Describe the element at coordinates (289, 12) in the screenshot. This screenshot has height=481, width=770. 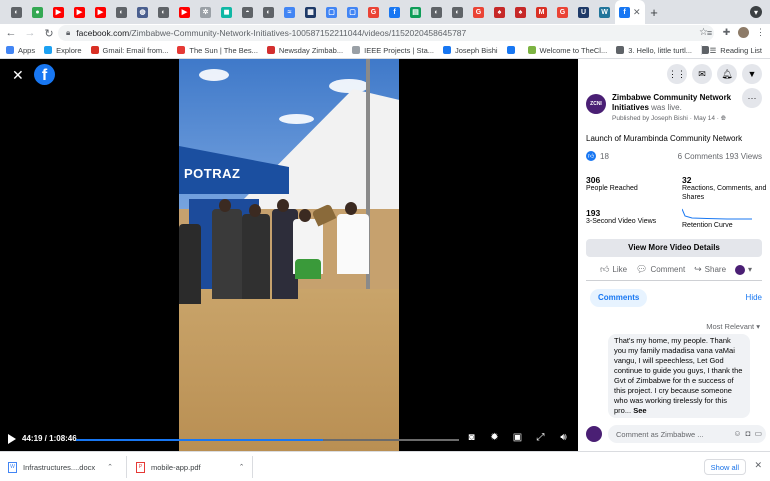
I see `tab-wave: ≈` at that location.